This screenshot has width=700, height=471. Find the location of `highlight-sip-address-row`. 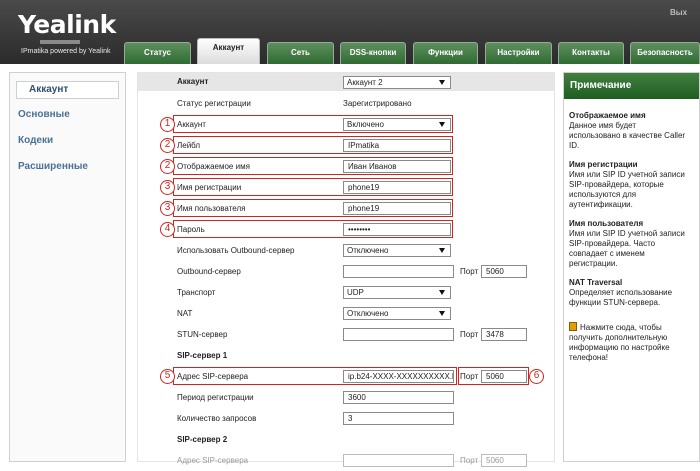

highlight-sip-address-row is located at coordinates (315, 376).